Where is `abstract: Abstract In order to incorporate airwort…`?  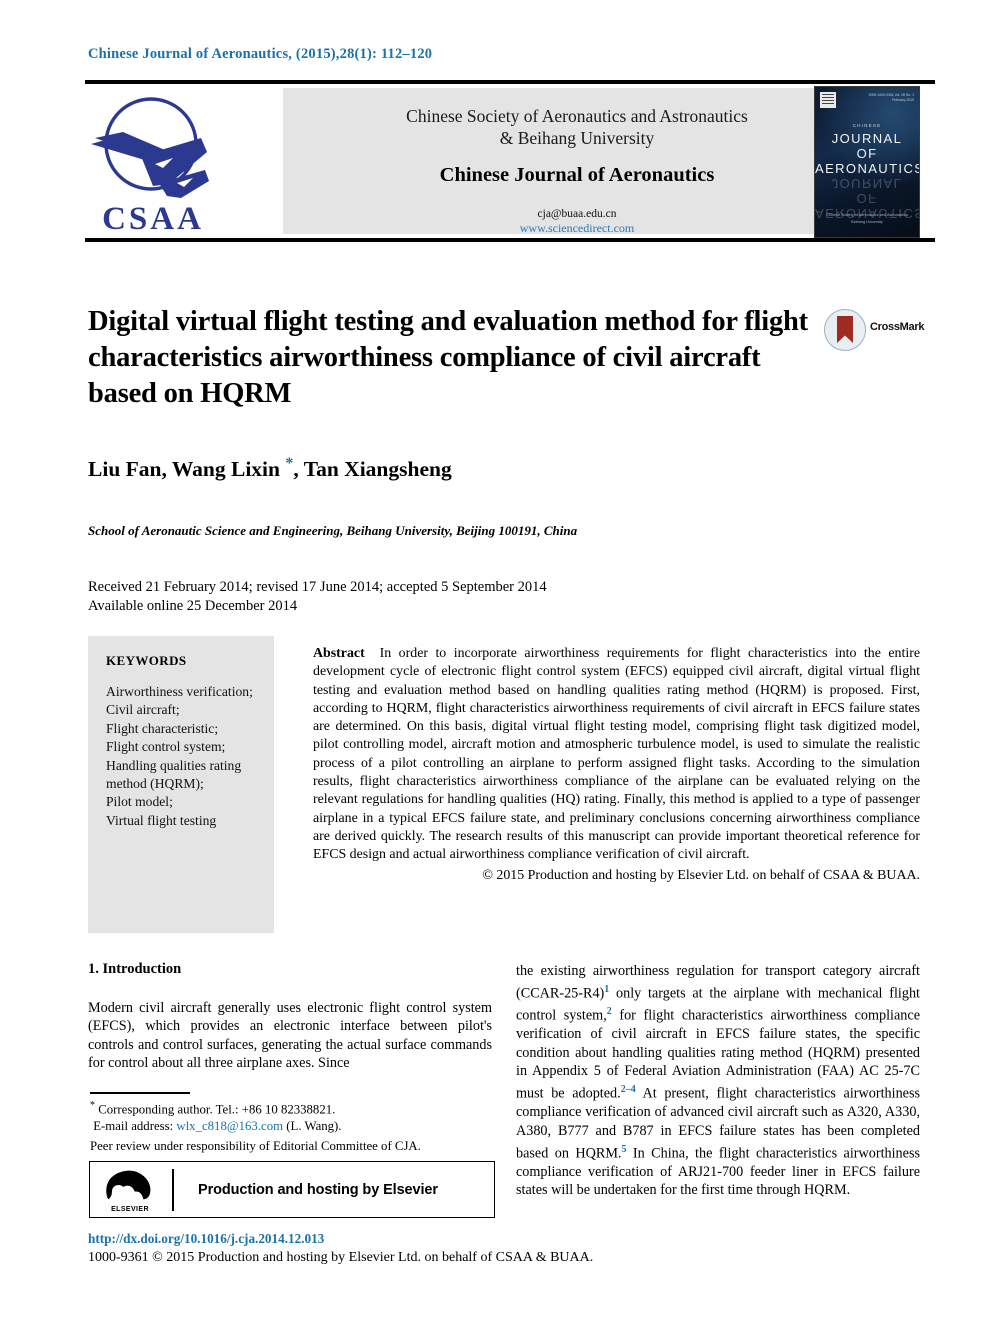 abstract: Abstract In order to incorporate airwort… is located at coordinates (616, 765).